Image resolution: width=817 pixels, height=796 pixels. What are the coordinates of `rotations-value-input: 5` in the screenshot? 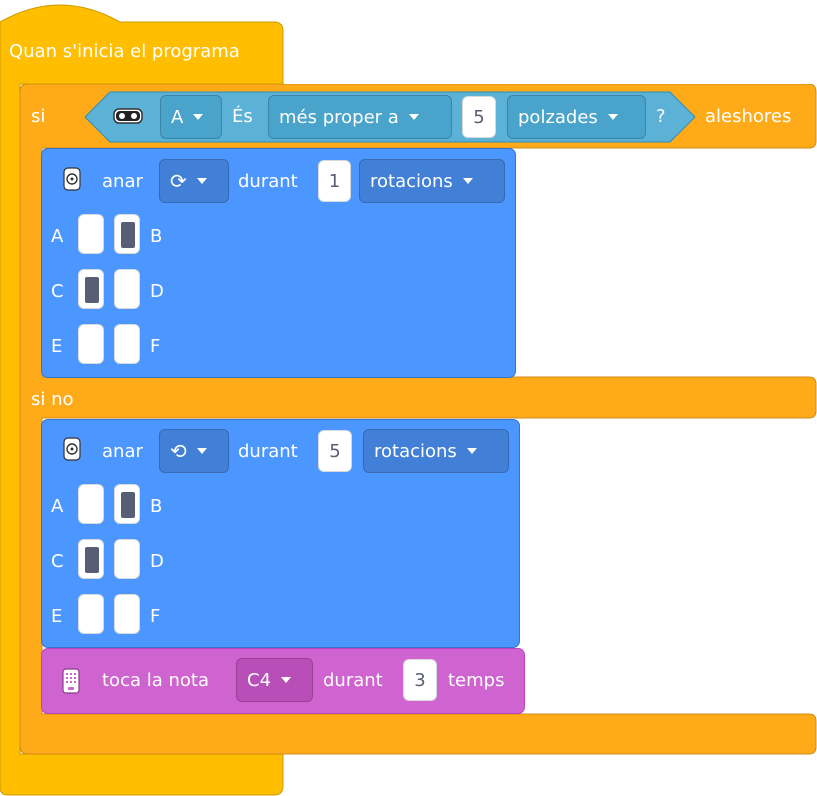 It's located at (335, 451).